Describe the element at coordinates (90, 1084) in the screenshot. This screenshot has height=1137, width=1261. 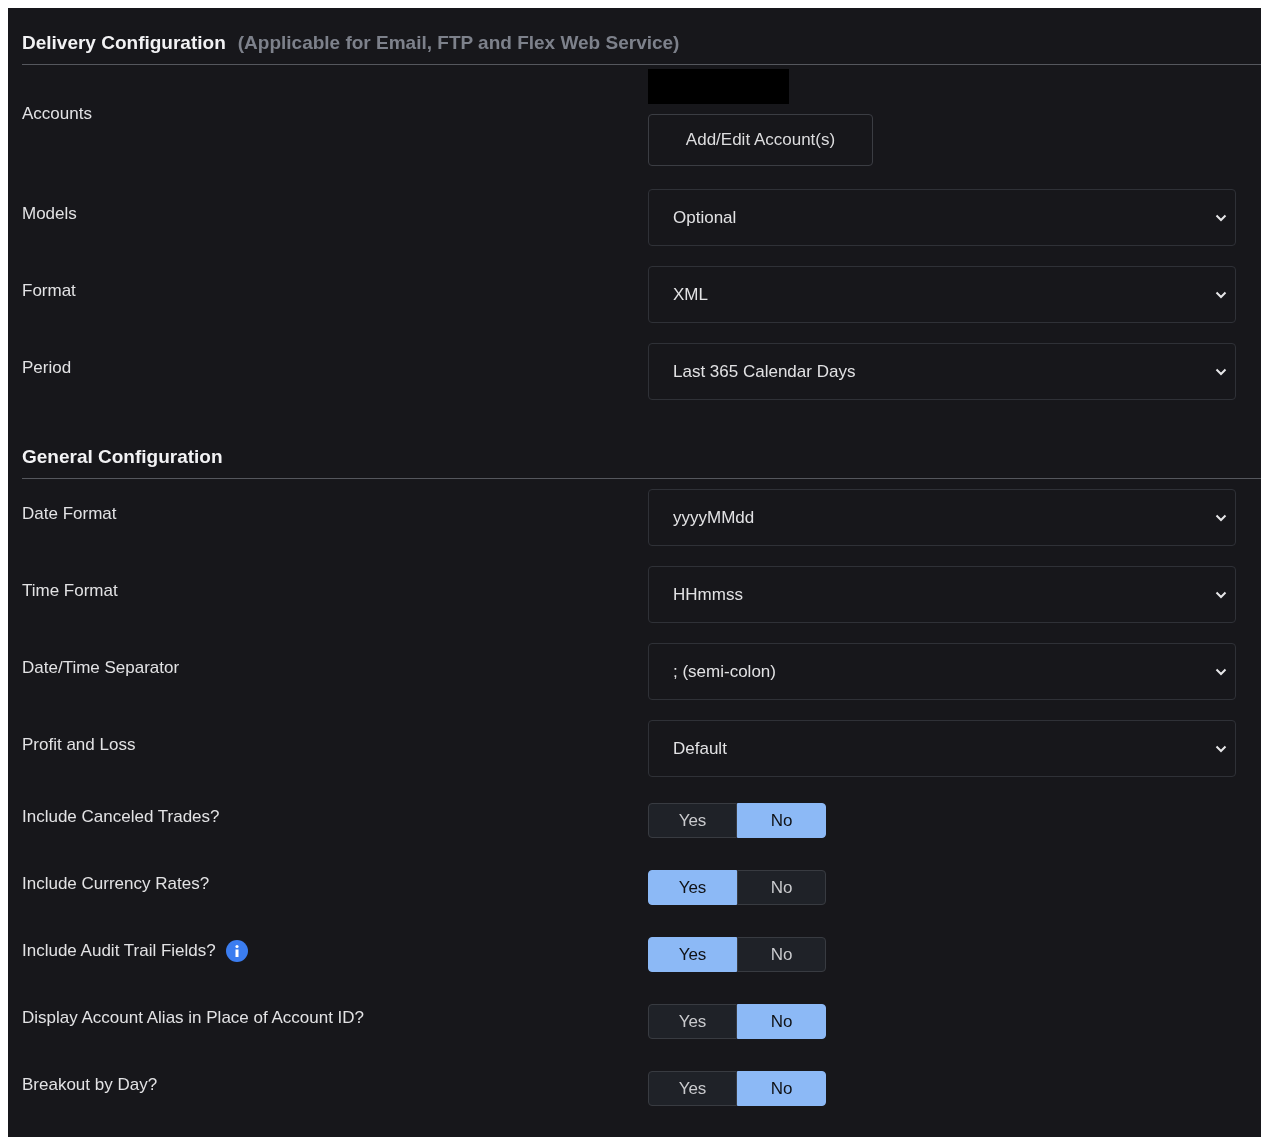
I see `field-label: Breakout by Day?` at that location.